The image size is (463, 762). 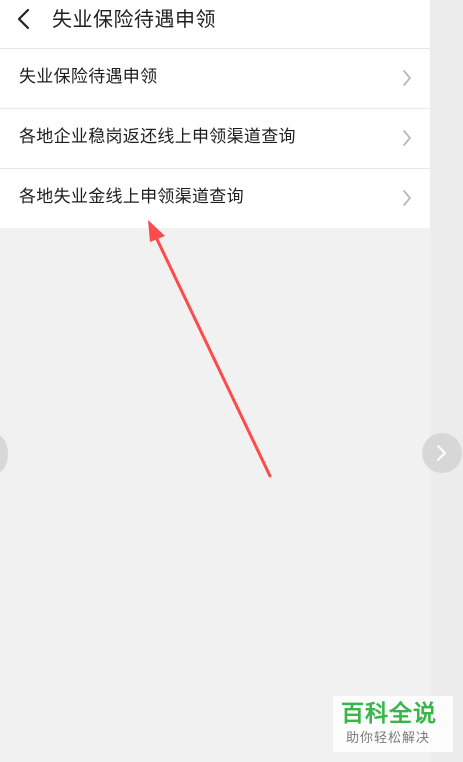 I want to click on list-item: 失业保险待遇申领, so click(x=215, y=79).